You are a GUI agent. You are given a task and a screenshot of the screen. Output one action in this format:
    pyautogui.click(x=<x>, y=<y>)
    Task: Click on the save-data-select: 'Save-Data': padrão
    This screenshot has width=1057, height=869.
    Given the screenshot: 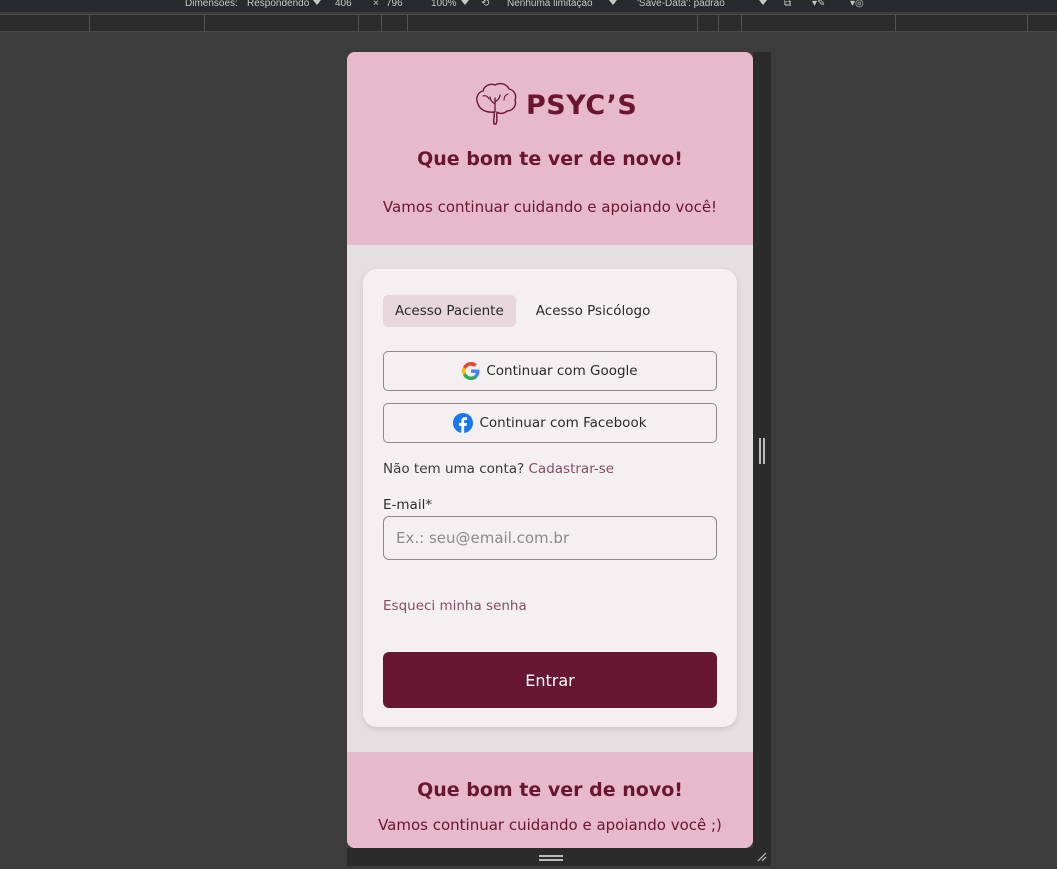 What is the action you would take?
    pyautogui.click(x=702, y=4)
    